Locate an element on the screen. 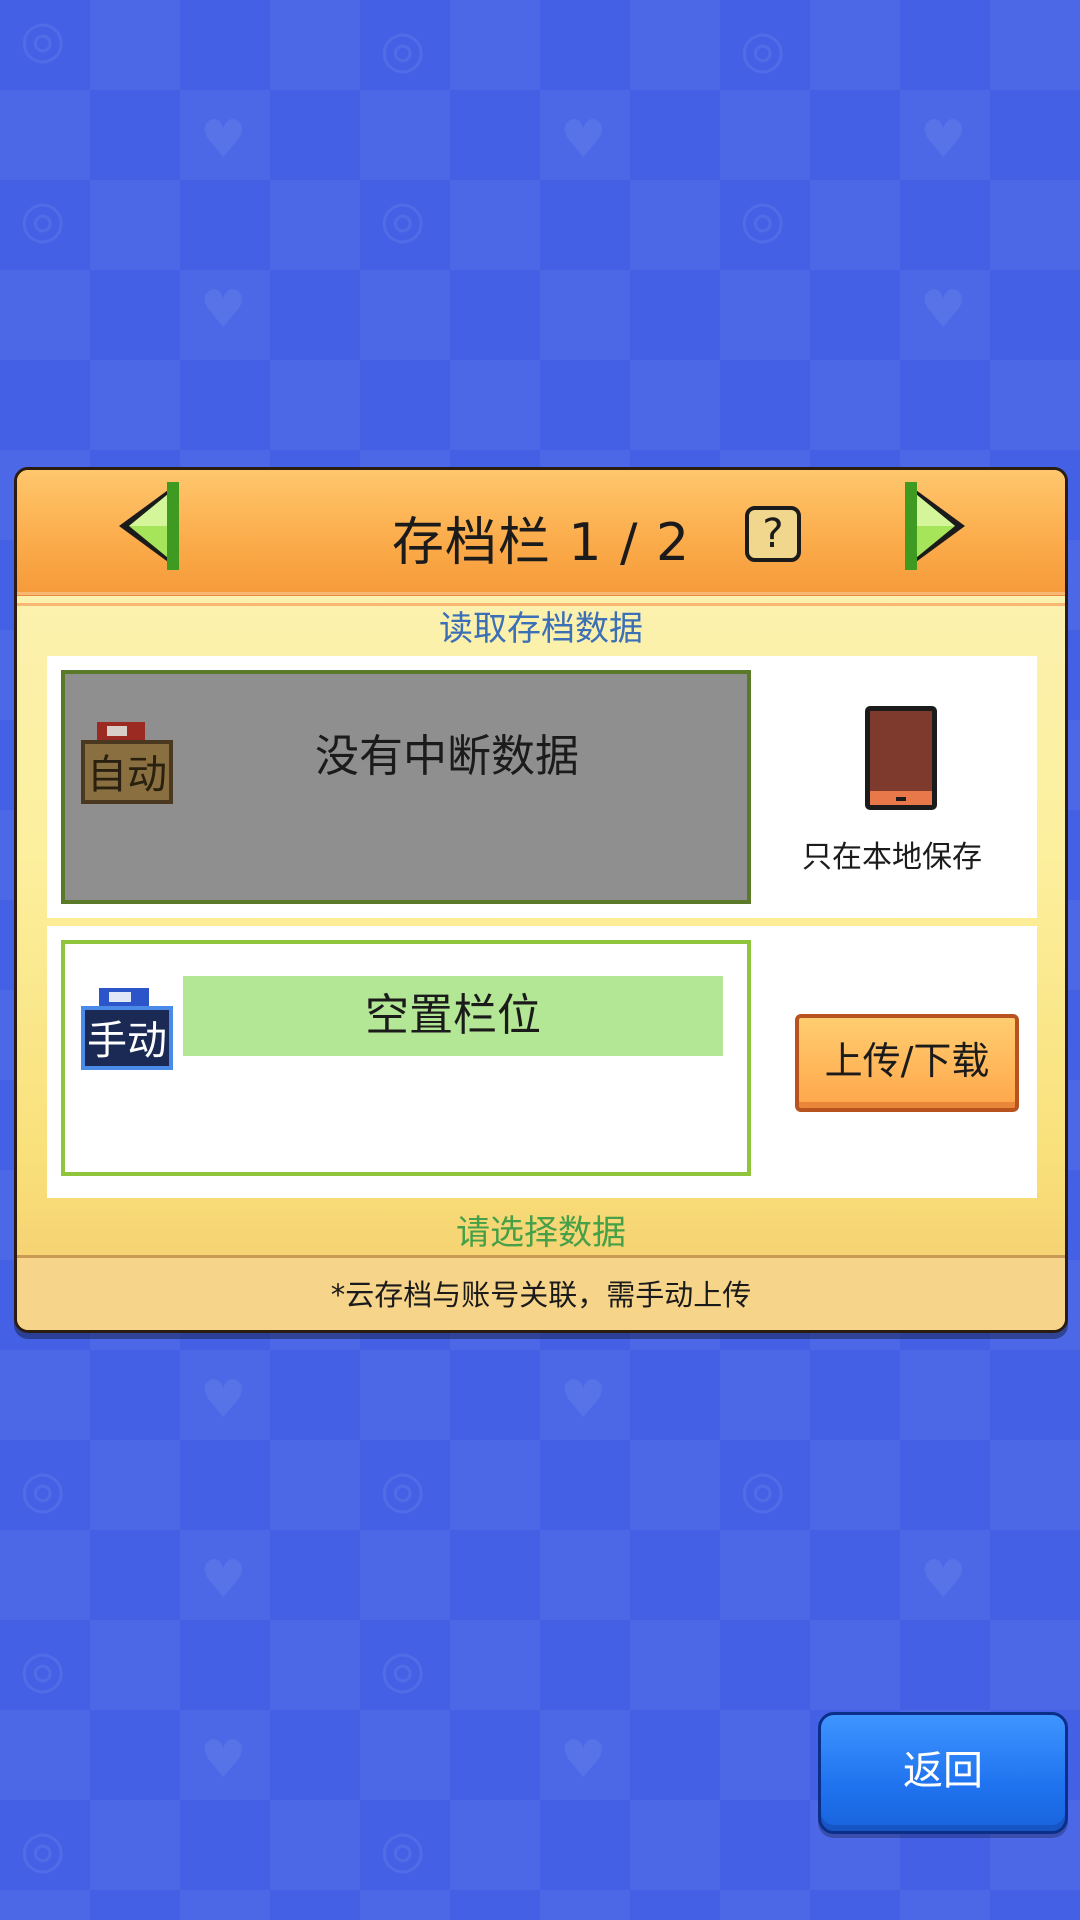 The width and height of the screenshot is (1080, 1920). manual-save-icon: 手动 is located at coordinates (127, 1029).